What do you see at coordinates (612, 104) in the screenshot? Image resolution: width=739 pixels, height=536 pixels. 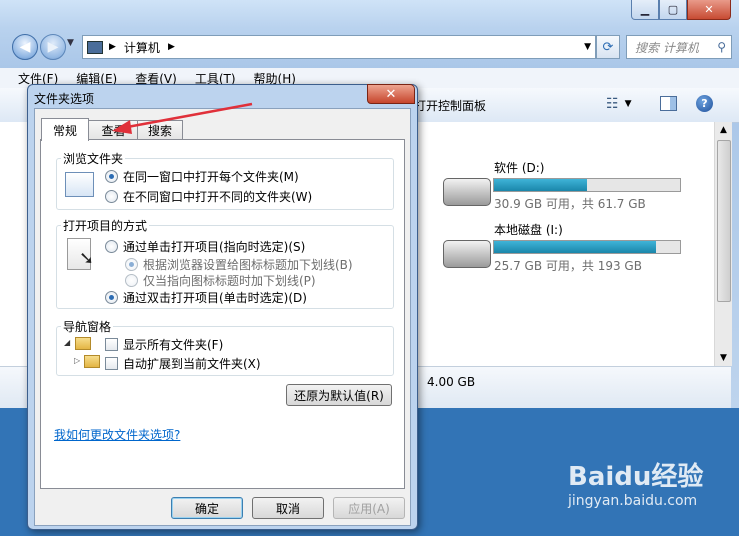 I see `views-icon: ☷` at bounding box center [612, 104].